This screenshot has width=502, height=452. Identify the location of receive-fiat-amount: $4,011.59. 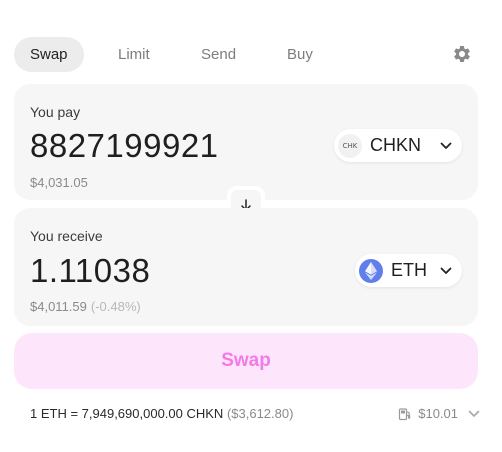
(58, 306).